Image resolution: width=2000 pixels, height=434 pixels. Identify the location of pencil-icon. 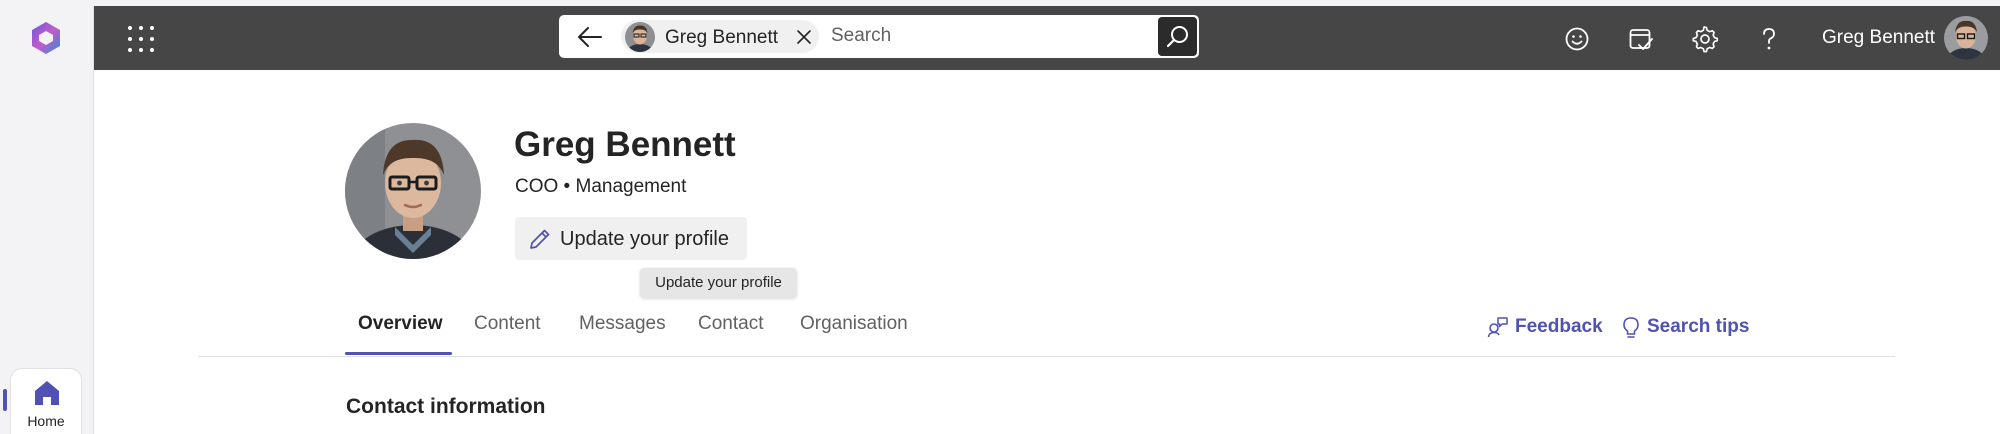
(540, 239).